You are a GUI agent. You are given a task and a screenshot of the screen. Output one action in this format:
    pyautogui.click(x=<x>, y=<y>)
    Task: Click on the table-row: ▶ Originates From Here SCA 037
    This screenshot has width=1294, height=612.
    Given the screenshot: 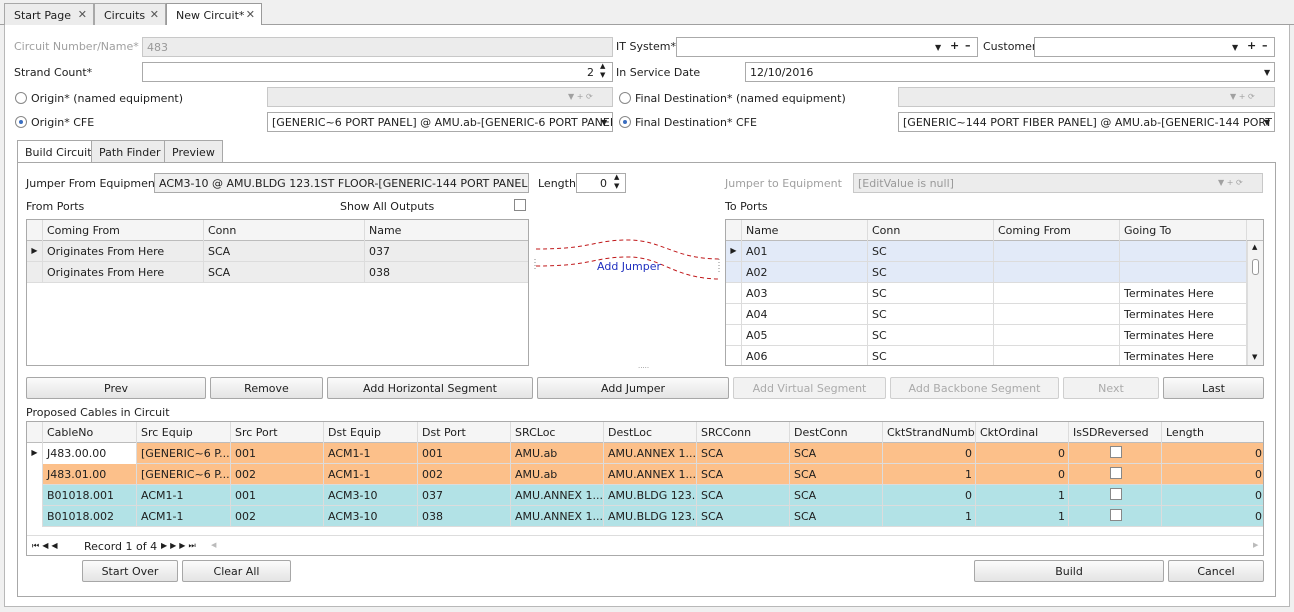 What is the action you would take?
    pyautogui.click(x=277, y=251)
    